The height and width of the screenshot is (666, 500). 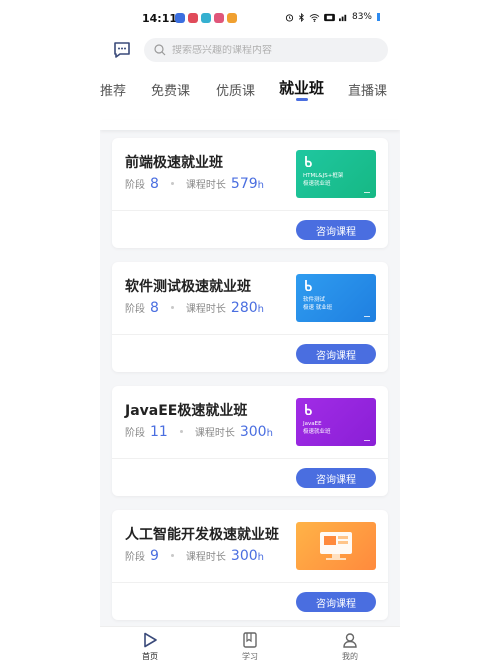 What do you see at coordinates (186, 411) in the screenshot?
I see `course-title: JavaEE极速就业班` at bounding box center [186, 411].